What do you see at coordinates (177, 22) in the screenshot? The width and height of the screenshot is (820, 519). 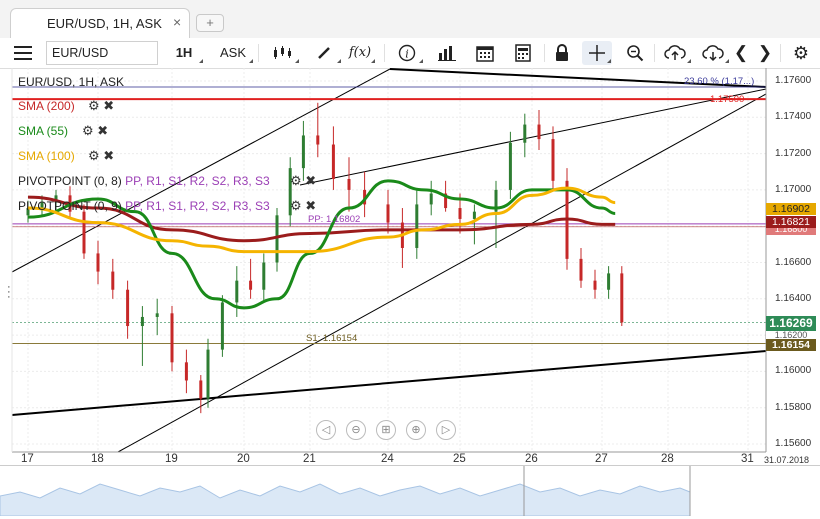 I see `close-tab-icon: ×` at bounding box center [177, 22].